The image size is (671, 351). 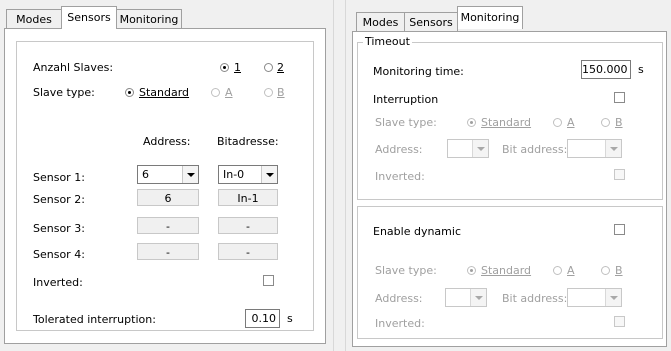 I want to click on interruption-checkbox, so click(x=619, y=97).